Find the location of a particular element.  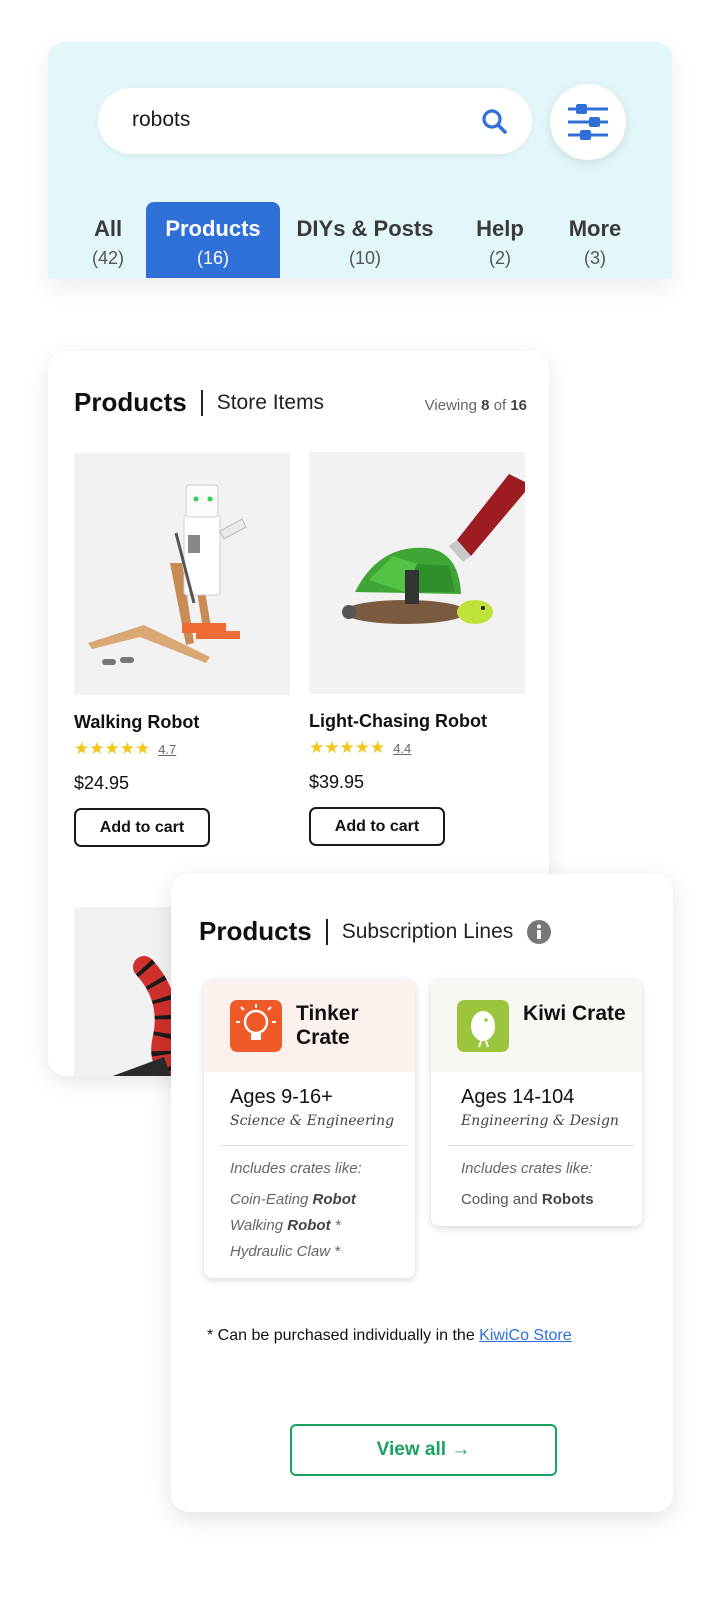

viewing-count: Viewing 8 of 16 is located at coordinates (476, 405).